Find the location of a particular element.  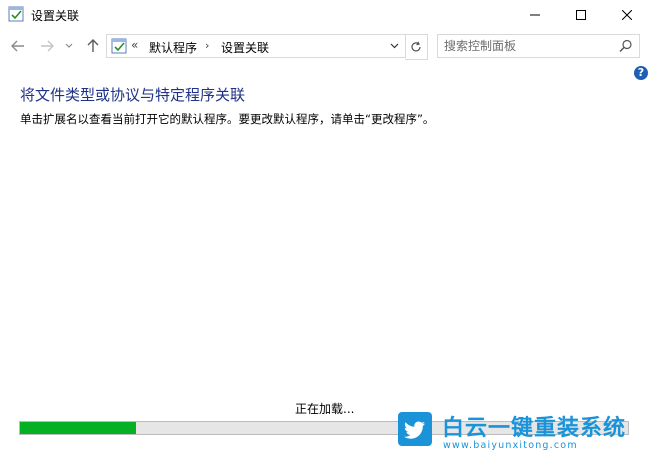

close-icon is located at coordinates (627, 14).